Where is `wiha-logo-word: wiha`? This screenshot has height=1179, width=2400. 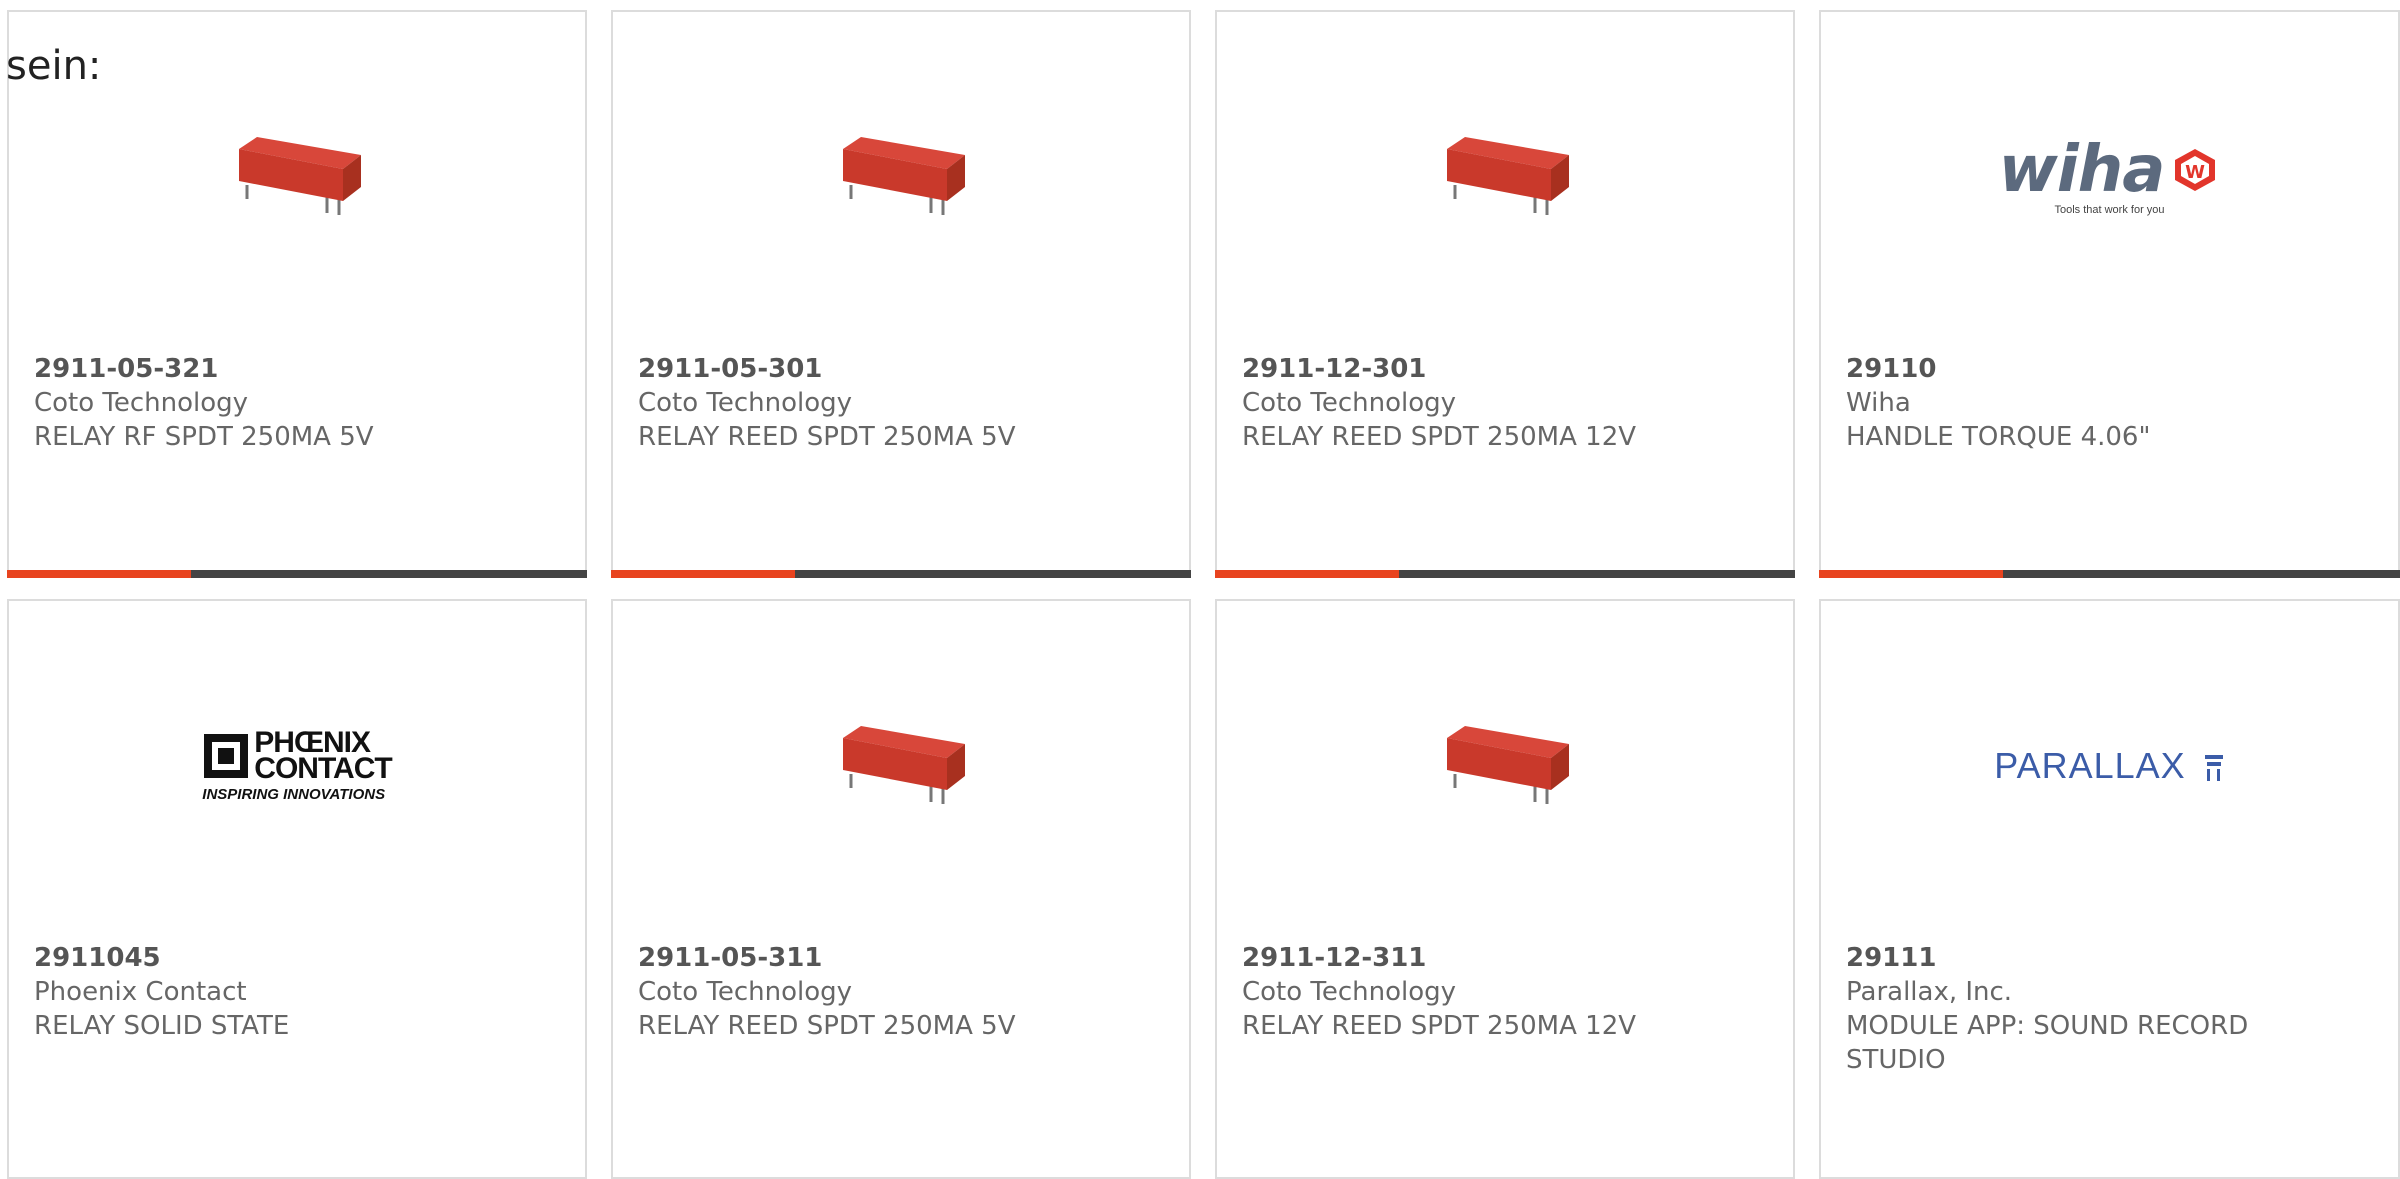 wiha-logo-word: wiha is located at coordinates (2082, 170).